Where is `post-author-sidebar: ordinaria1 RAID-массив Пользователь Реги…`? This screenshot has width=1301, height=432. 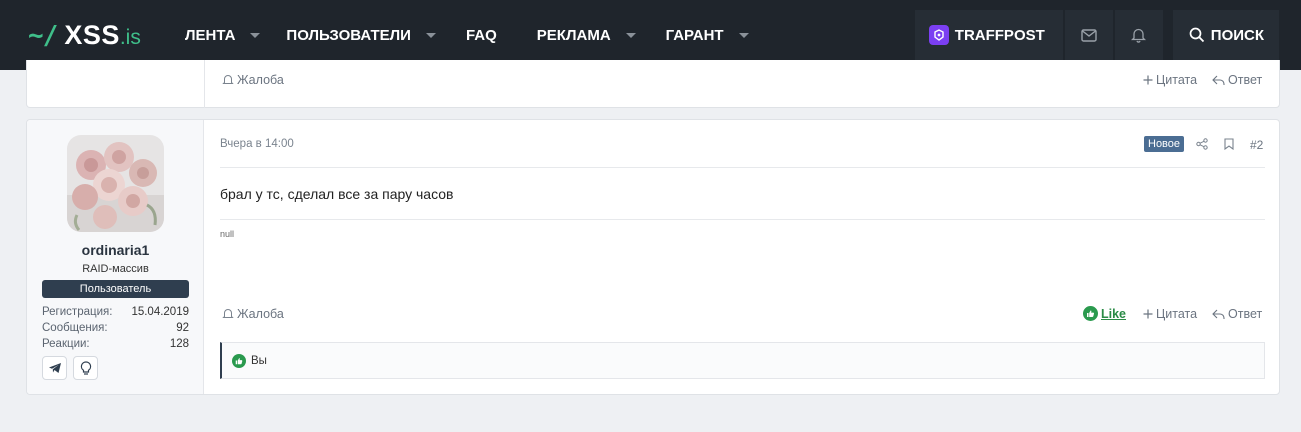
post-author-sidebar: ordinaria1 RAID-массив Пользователь Реги… is located at coordinates (115, 257).